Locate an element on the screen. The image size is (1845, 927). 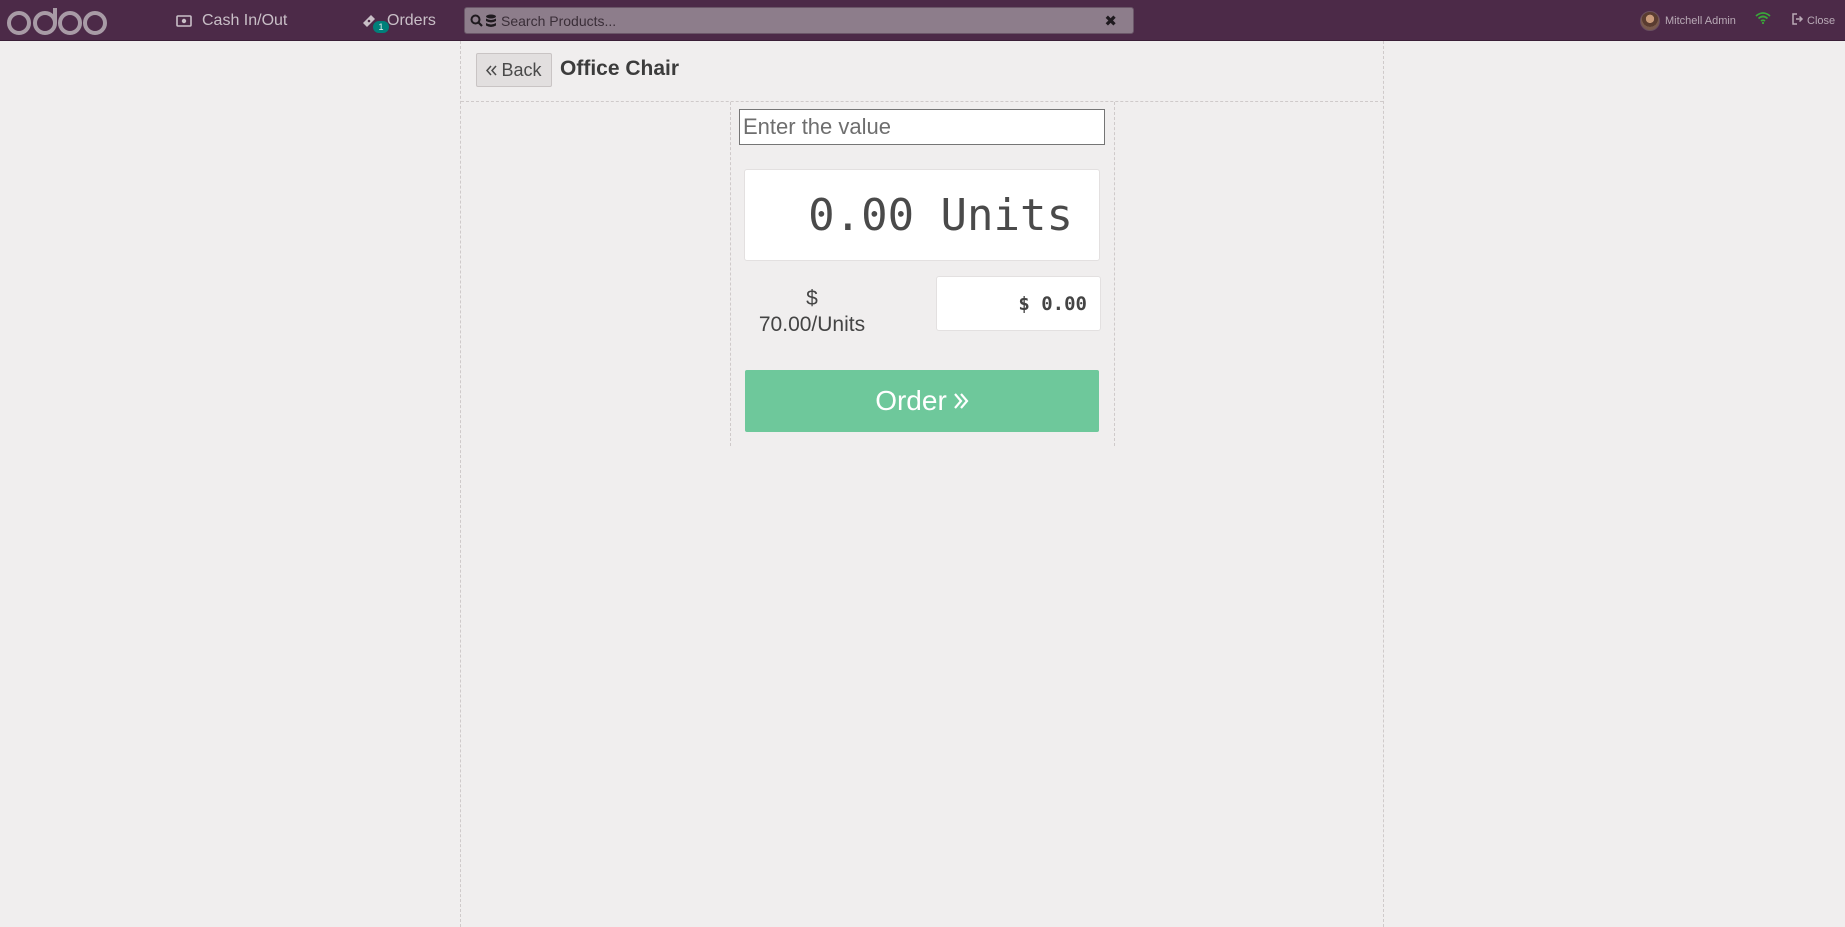
orders-count-badge: 1 is located at coordinates (381, 26).